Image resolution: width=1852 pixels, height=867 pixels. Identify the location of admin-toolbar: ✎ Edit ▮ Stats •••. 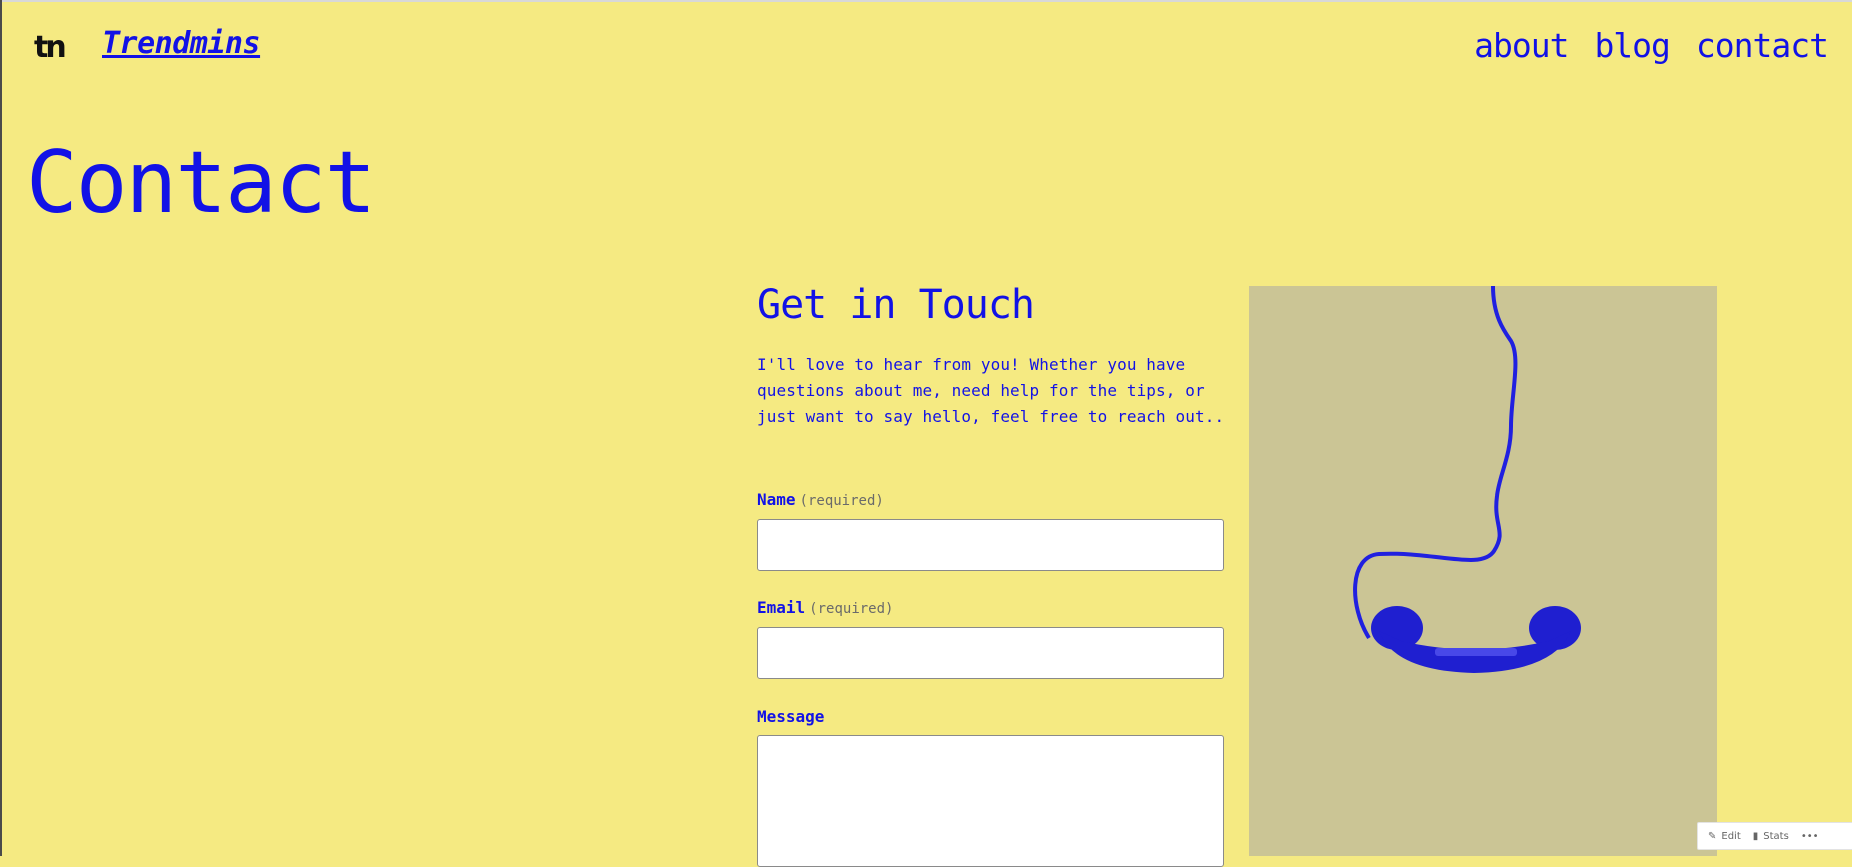
(1774, 836).